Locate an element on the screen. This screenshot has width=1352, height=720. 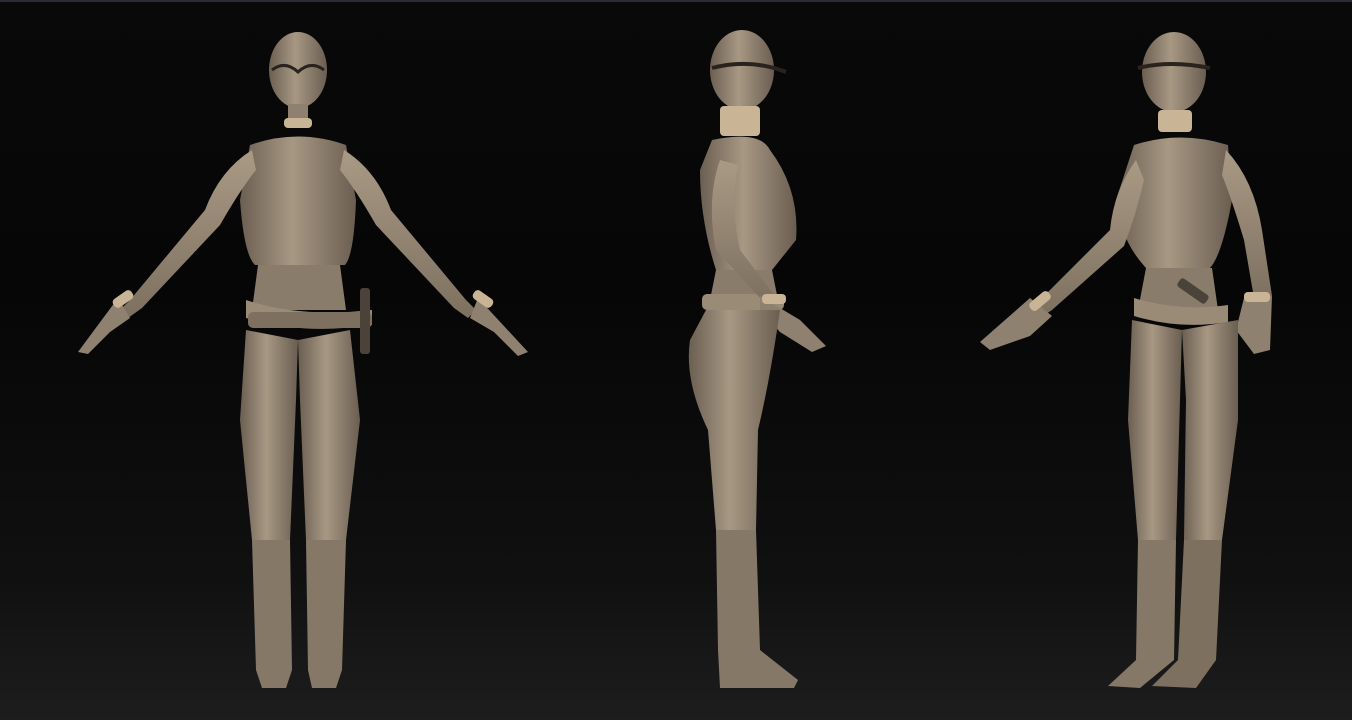
hand-left is located at coordinates (104, 326).